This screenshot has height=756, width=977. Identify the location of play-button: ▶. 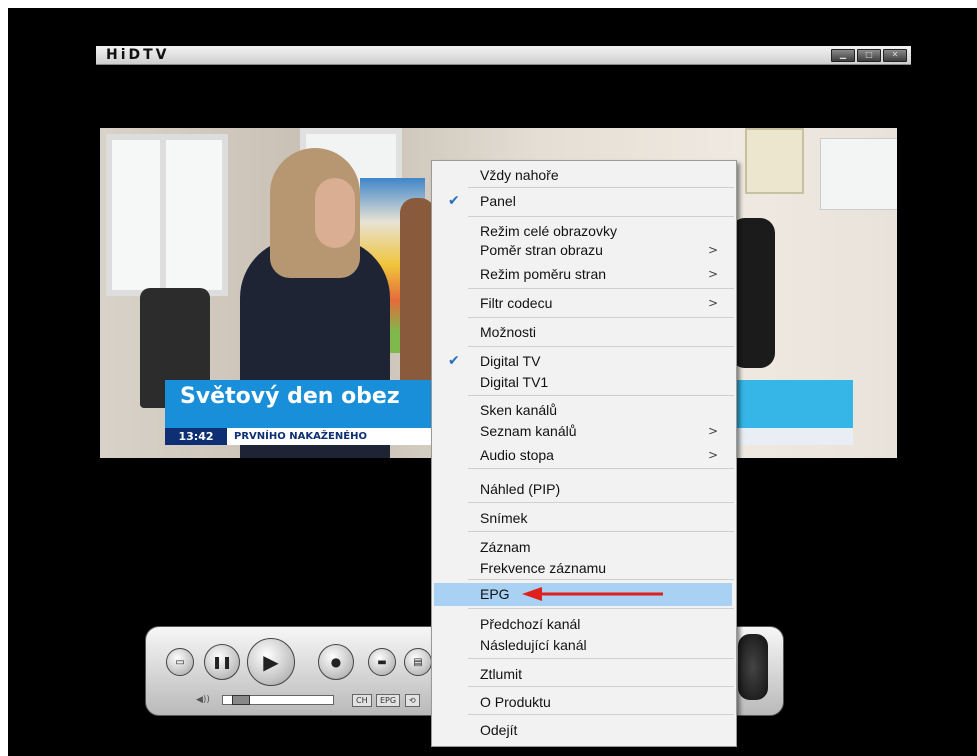
(271, 662).